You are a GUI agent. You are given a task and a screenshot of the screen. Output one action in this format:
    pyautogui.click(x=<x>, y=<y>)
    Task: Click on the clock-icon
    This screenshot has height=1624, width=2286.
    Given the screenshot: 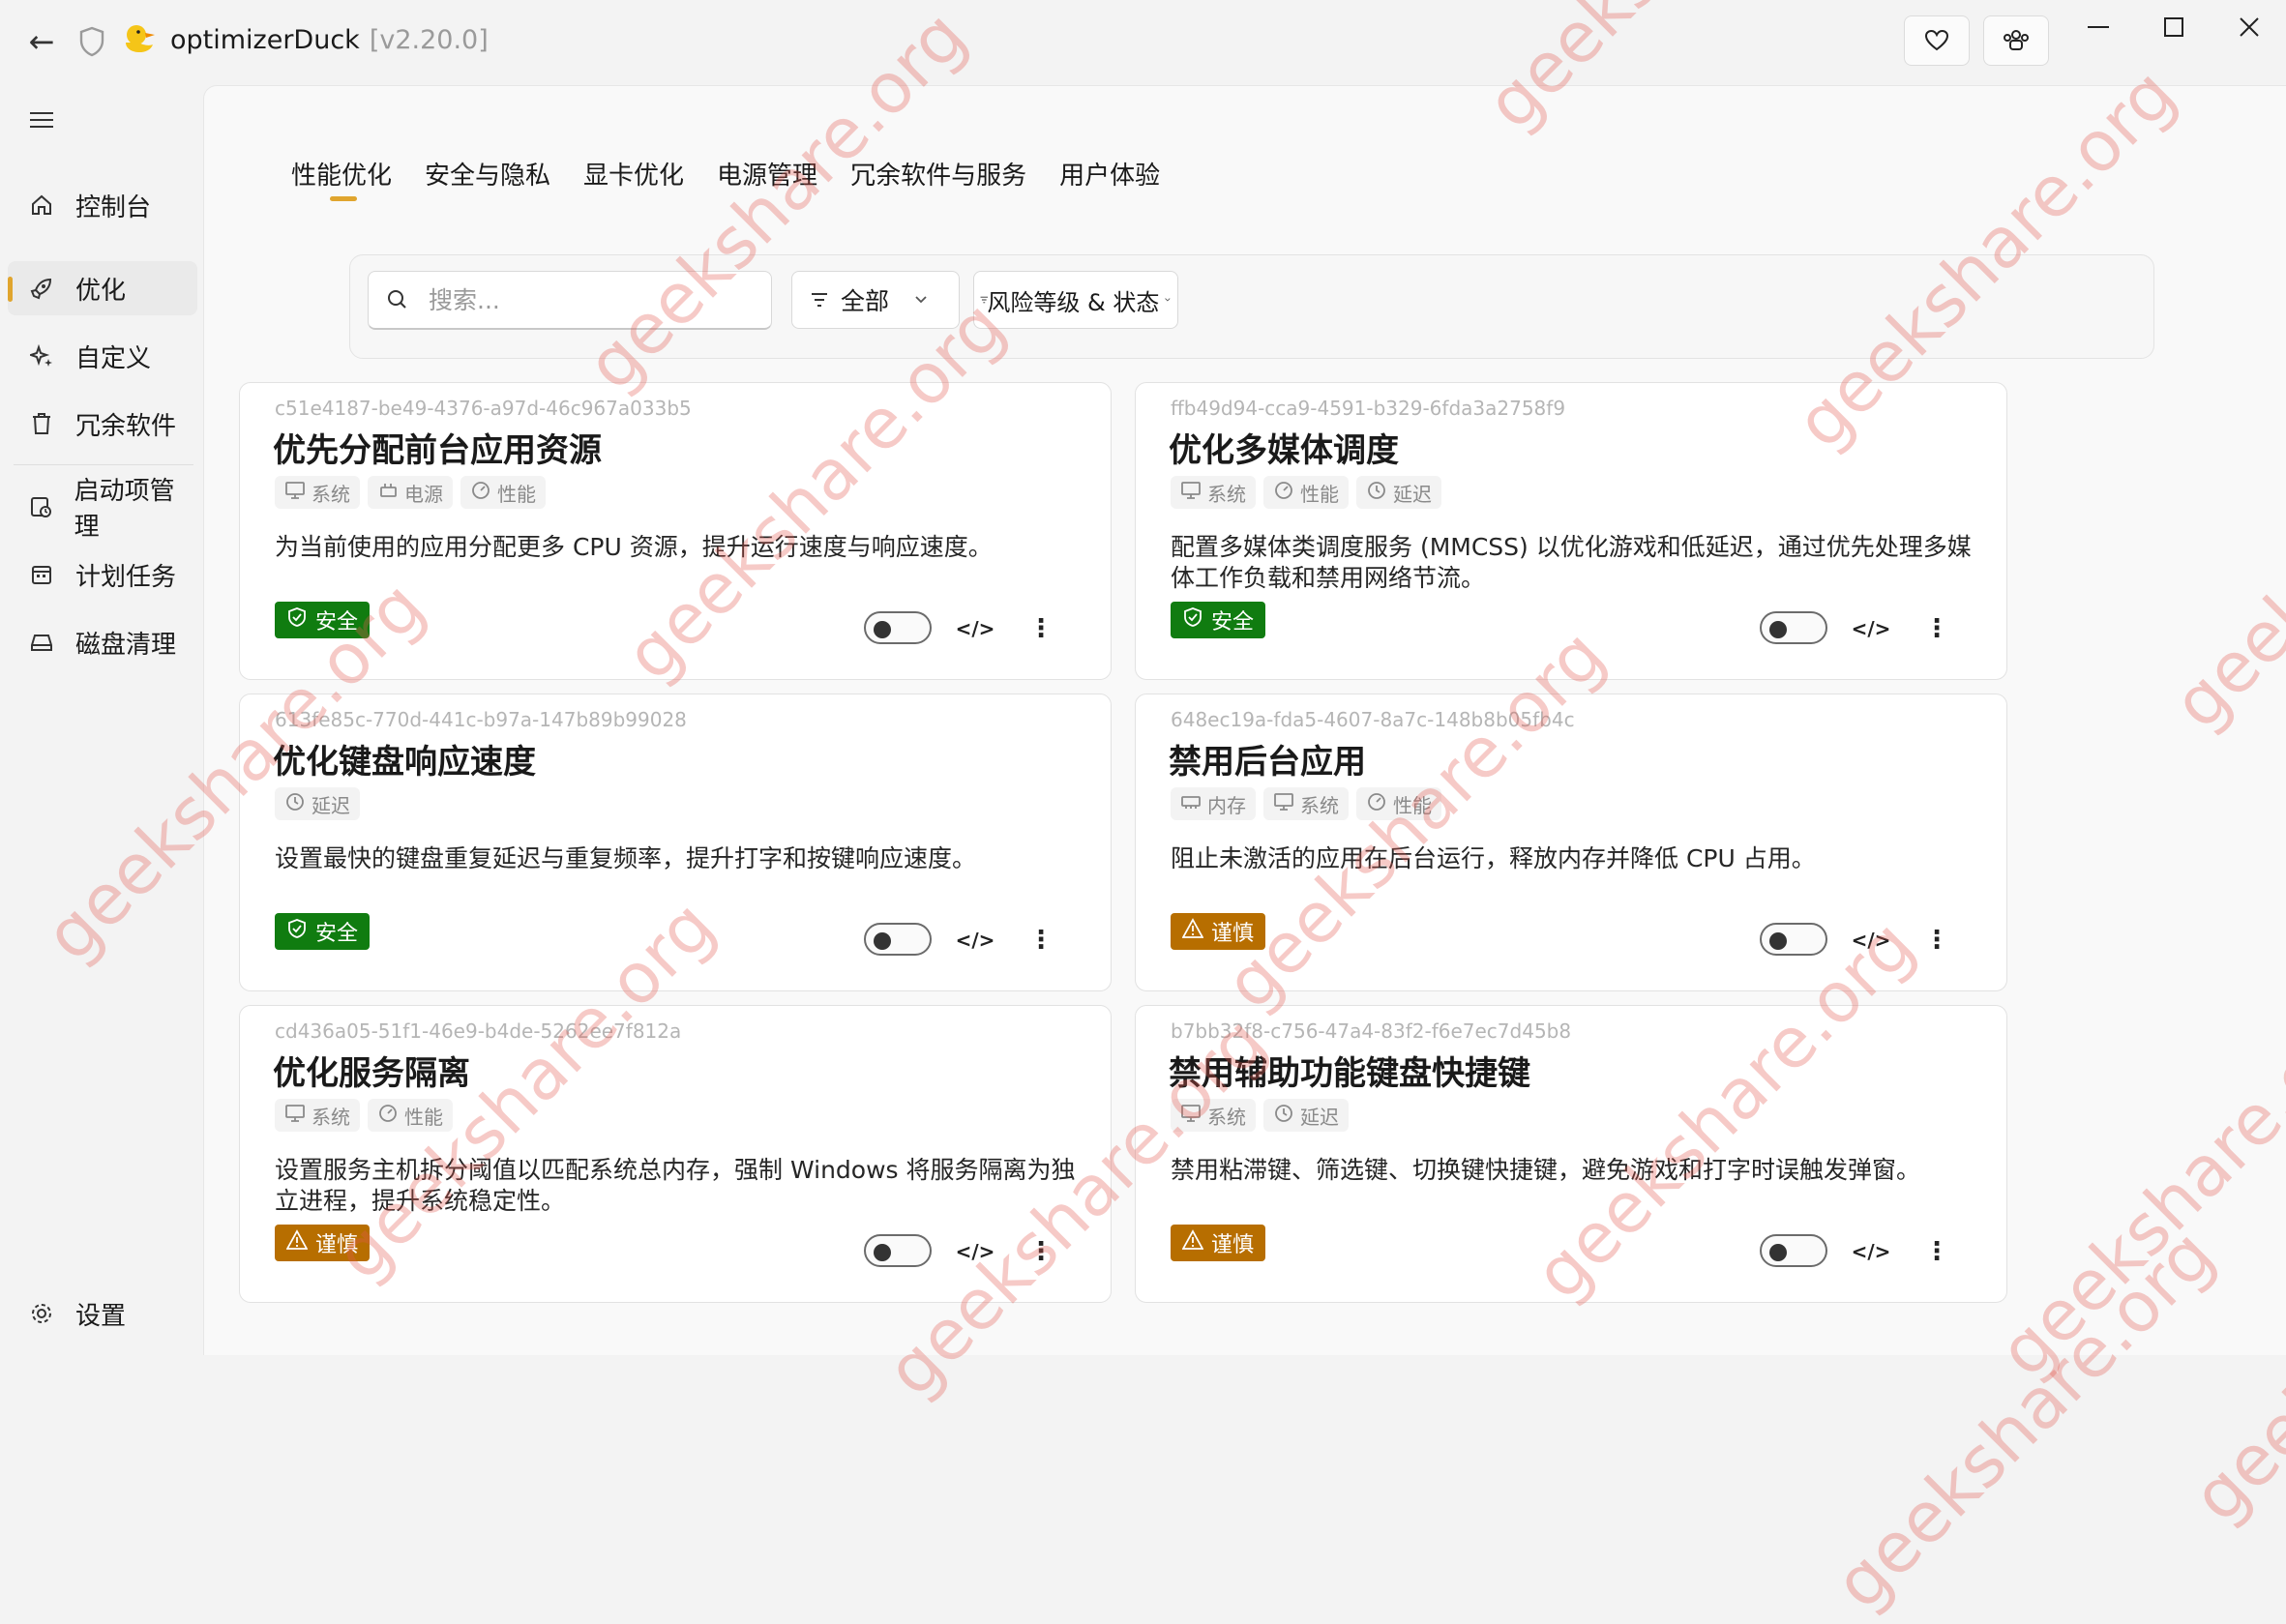 What is the action you would take?
    pyautogui.click(x=1376, y=493)
    